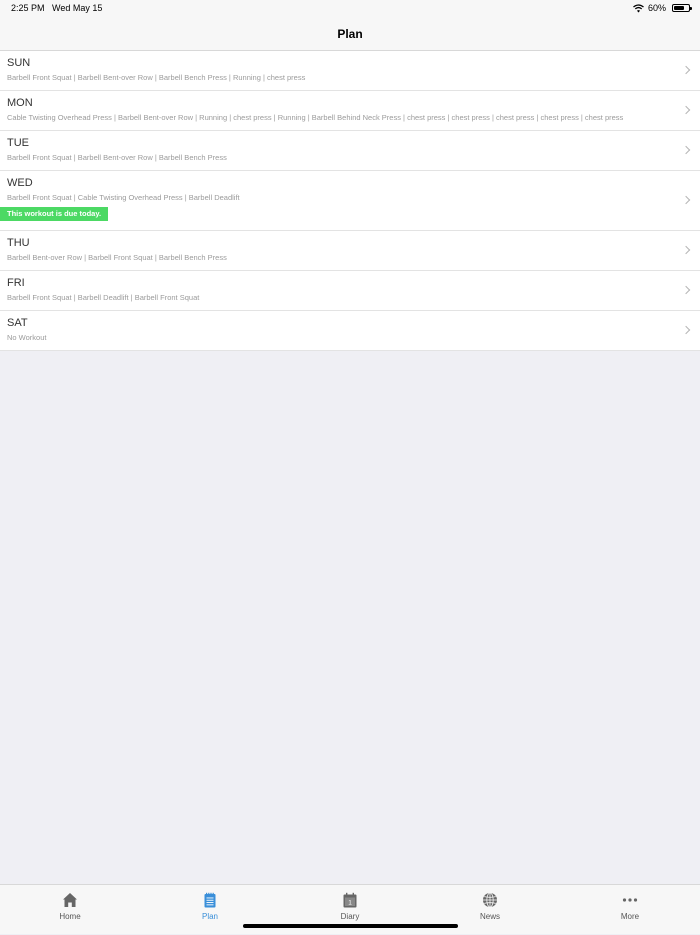  Describe the element at coordinates (17, 323) in the screenshot. I see `day-label: SAT` at that location.